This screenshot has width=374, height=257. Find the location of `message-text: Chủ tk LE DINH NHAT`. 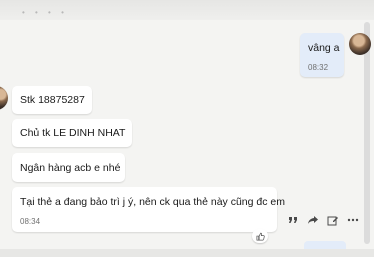

message-text: Chủ tk LE DINH NHAT is located at coordinates (73, 133).